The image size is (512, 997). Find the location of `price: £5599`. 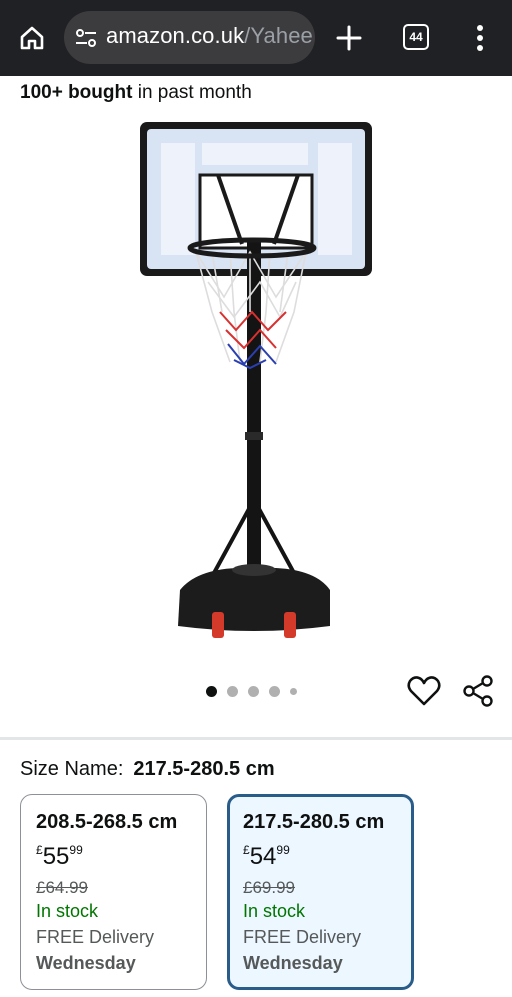

price: £5599 is located at coordinates (121, 860).